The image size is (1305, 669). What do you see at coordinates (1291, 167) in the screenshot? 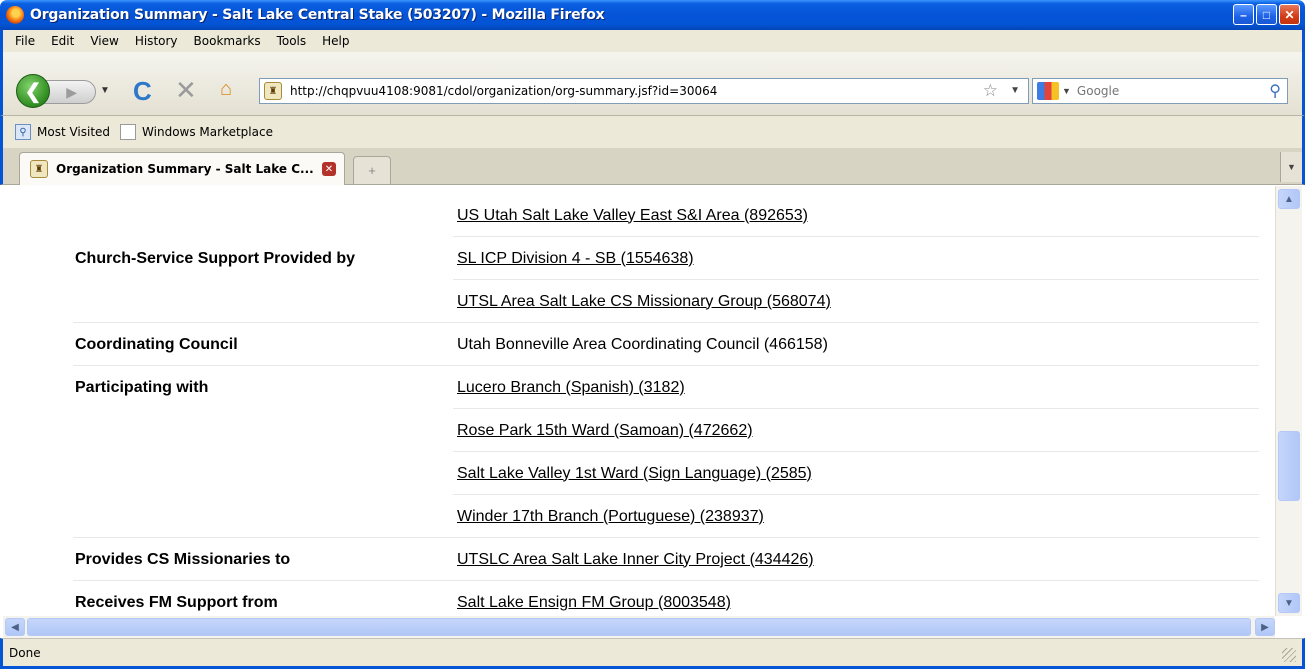
I see `tab-list-dropdown-icon: ▼` at bounding box center [1291, 167].